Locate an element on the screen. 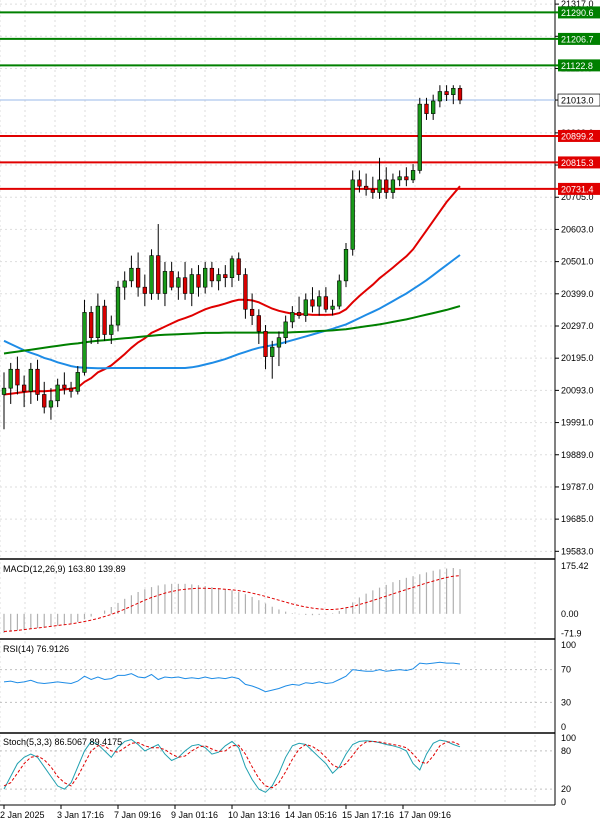  level-label: 21290.6 is located at coordinates (577, 13).